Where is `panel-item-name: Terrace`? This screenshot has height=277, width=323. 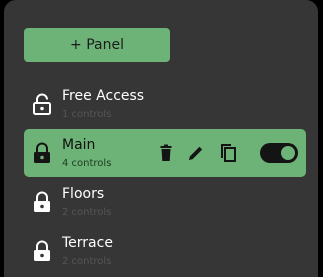
panel-item-name: Terrace is located at coordinates (87, 243).